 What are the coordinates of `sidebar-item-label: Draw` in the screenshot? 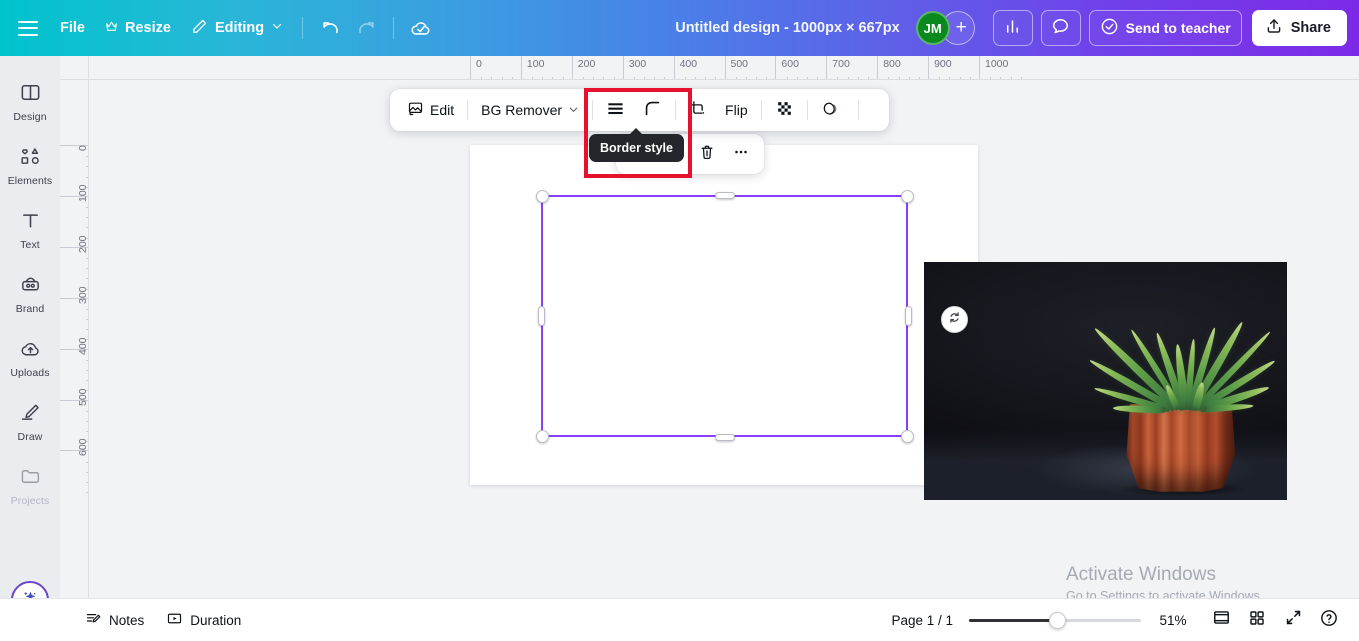 It's located at (30, 437).